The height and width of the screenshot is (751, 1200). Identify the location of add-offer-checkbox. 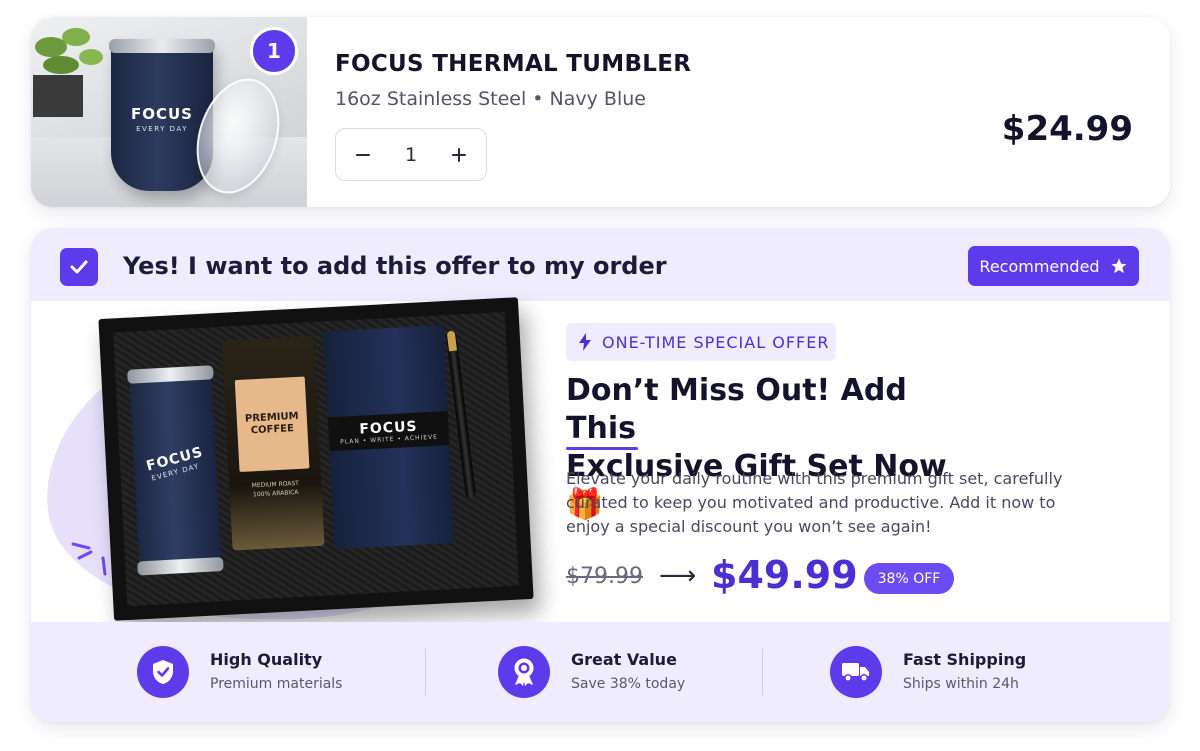
(79, 267).